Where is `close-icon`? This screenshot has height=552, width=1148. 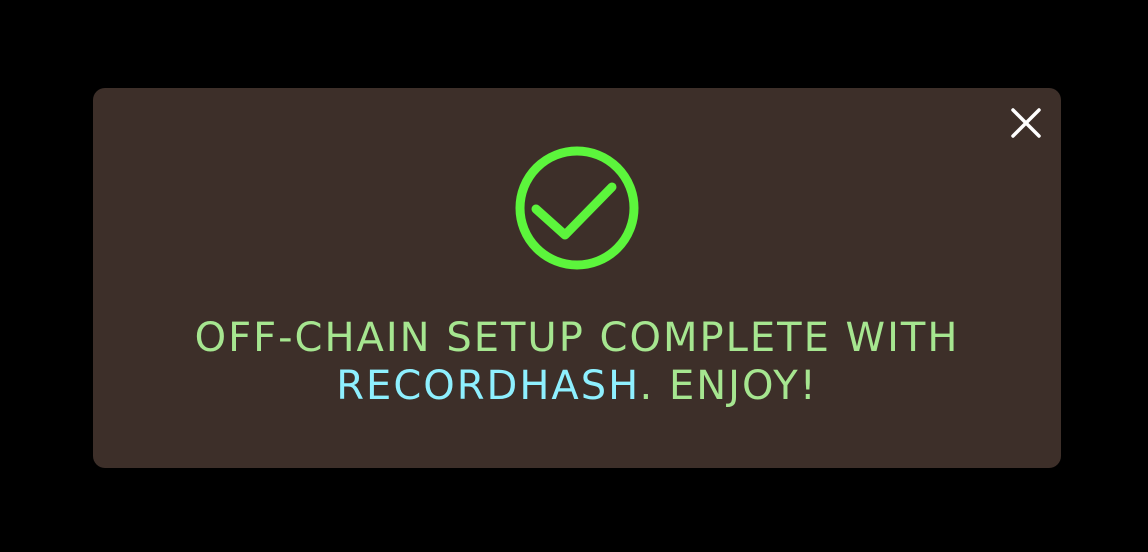
close-icon is located at coordinates (1026, 123).